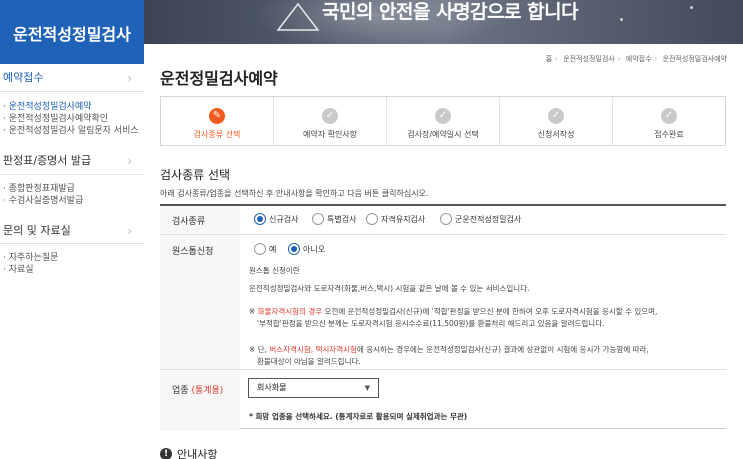 The height and width of the screenshot is (459, 743). I want to click on section-title: 검사종류 선택, so click(195, 175).